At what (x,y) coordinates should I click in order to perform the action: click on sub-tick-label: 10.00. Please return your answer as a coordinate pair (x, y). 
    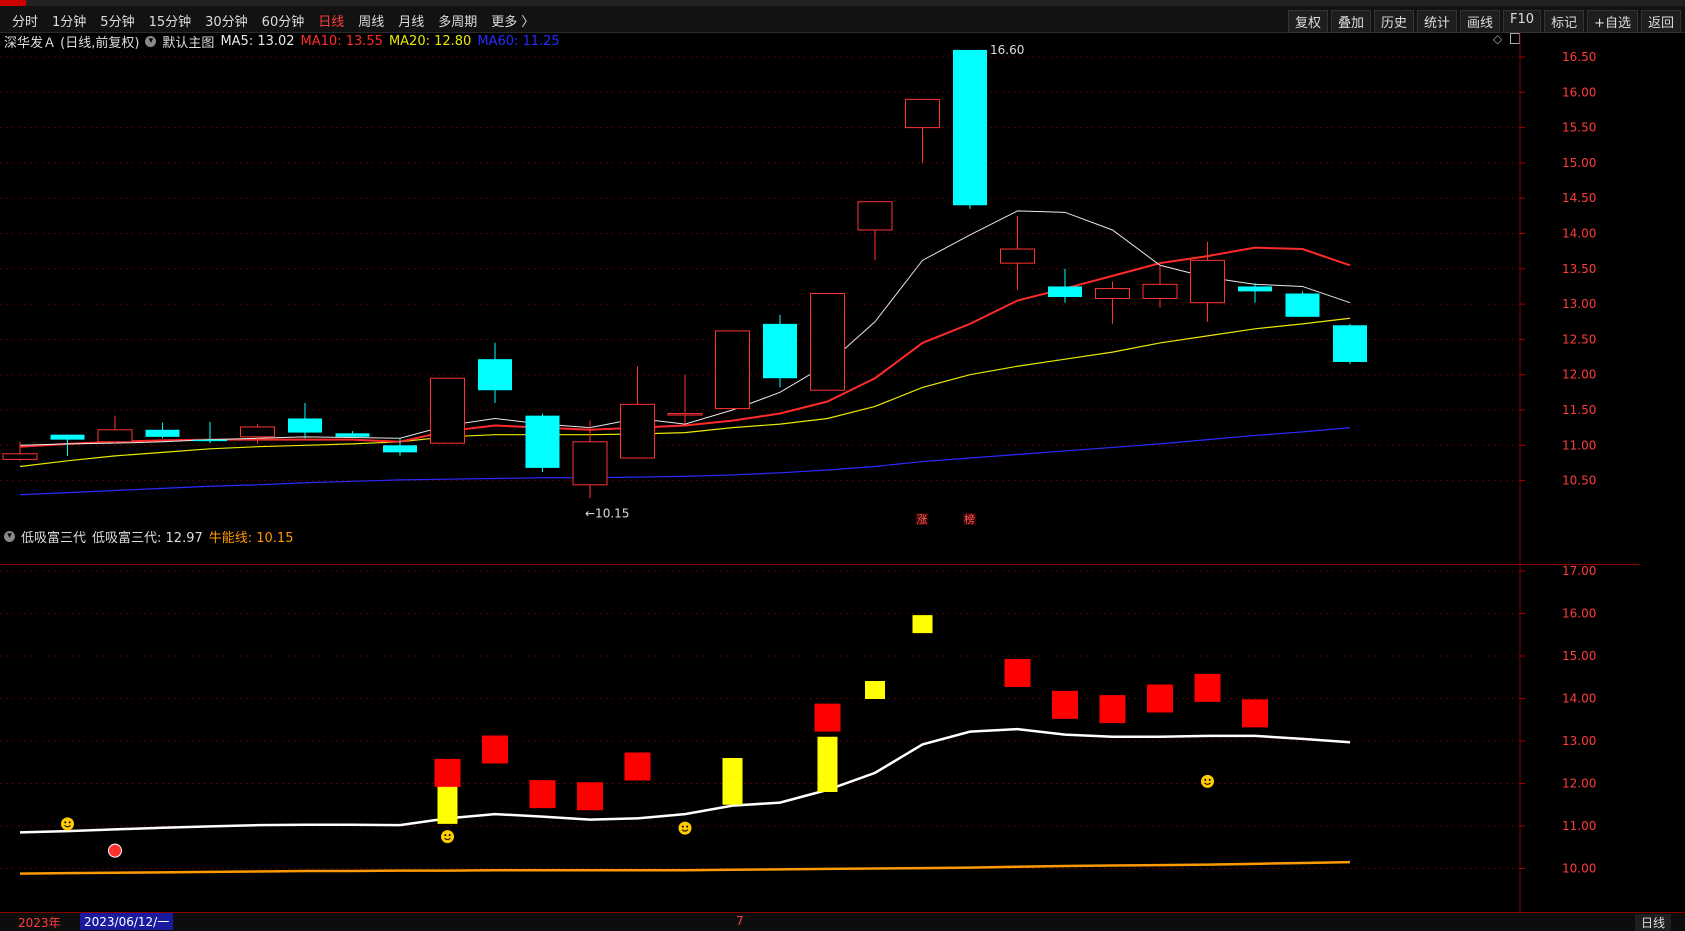
    Looking at the image, I should click on (1579, 869).